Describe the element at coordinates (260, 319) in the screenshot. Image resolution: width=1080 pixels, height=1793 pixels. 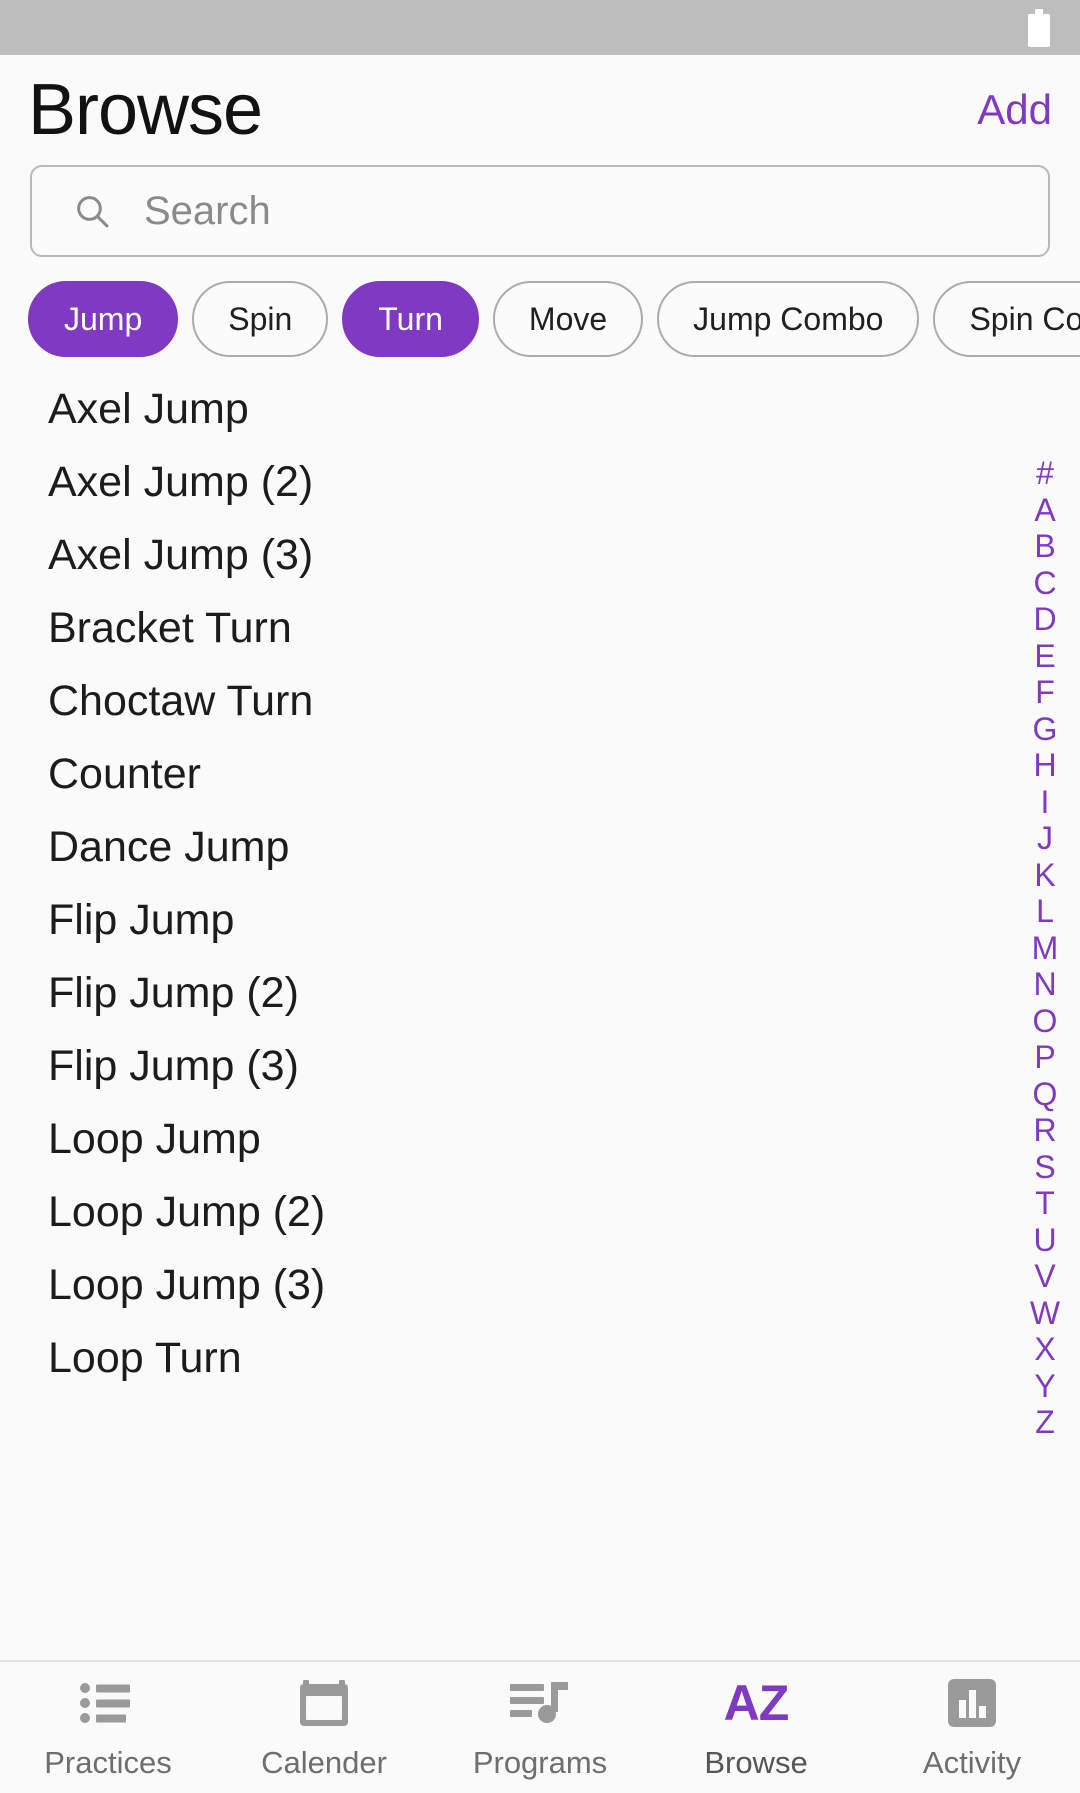
I see `filter-chip-spin: Spin` at that location.